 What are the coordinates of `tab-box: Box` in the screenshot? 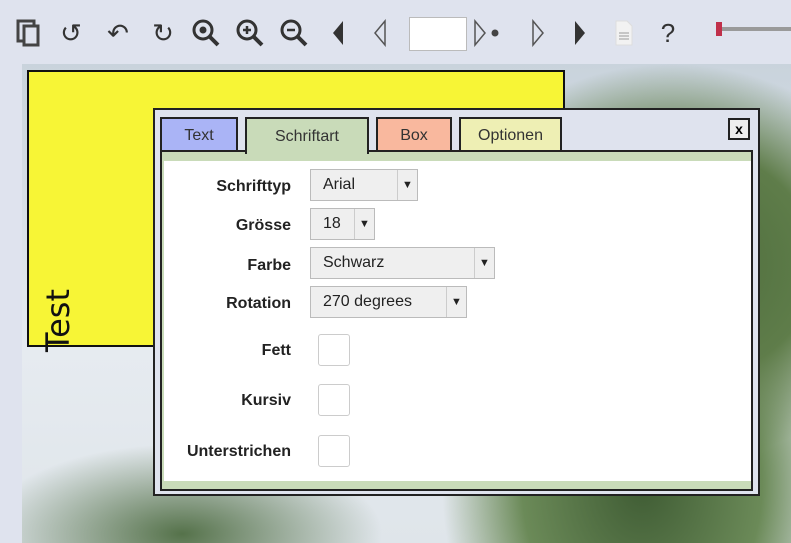 It's located at (414, 134).